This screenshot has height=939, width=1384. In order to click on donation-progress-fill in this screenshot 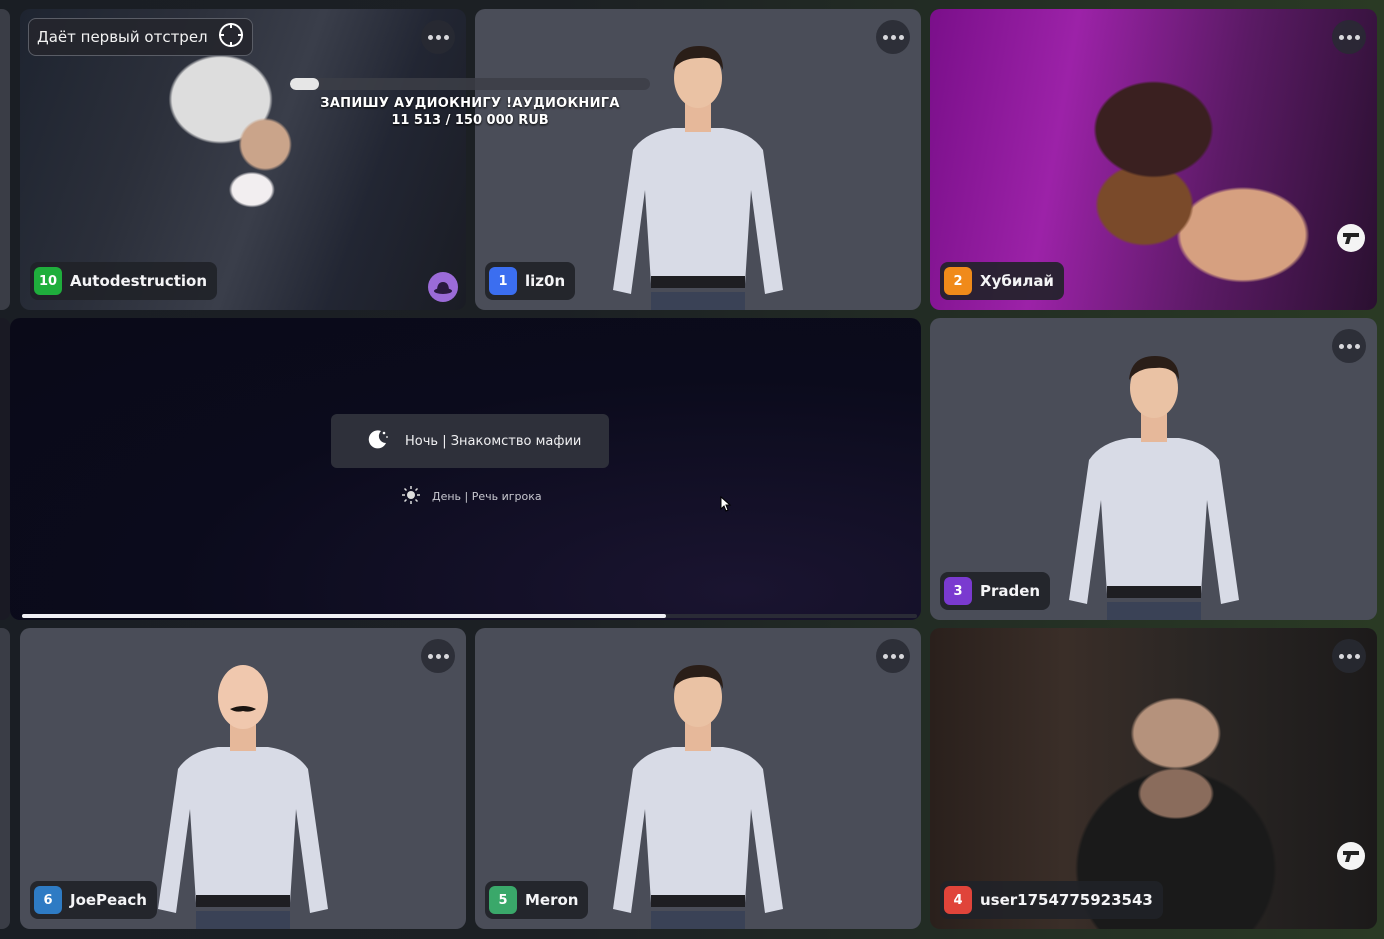, I will do `click(304, 84)`.